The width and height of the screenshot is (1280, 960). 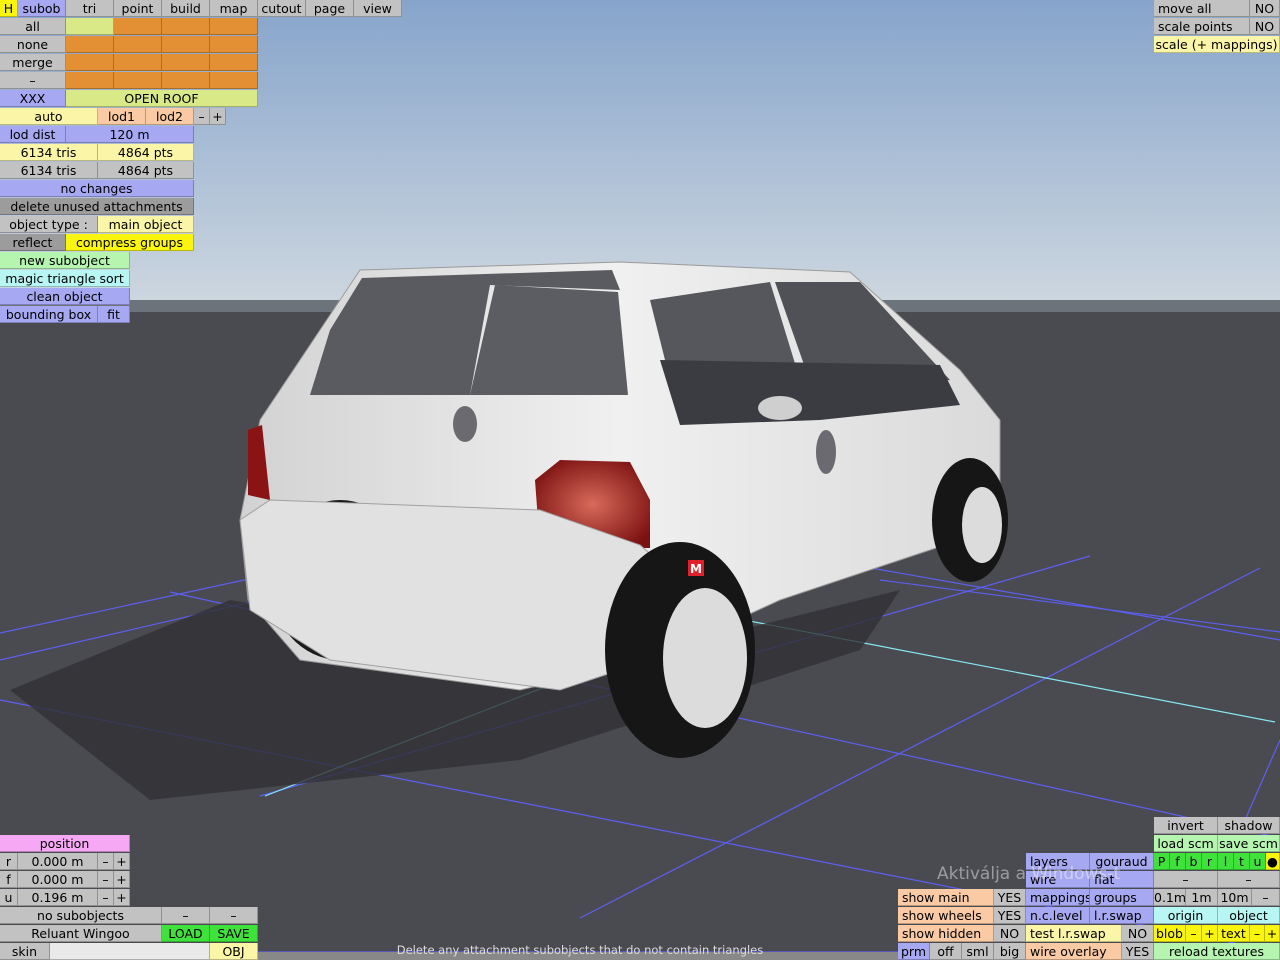 What do you see at coordinates (65, 260) in the screenshot?
I see `new-subobject-button: new subobject` at bounding box center [65, 260].